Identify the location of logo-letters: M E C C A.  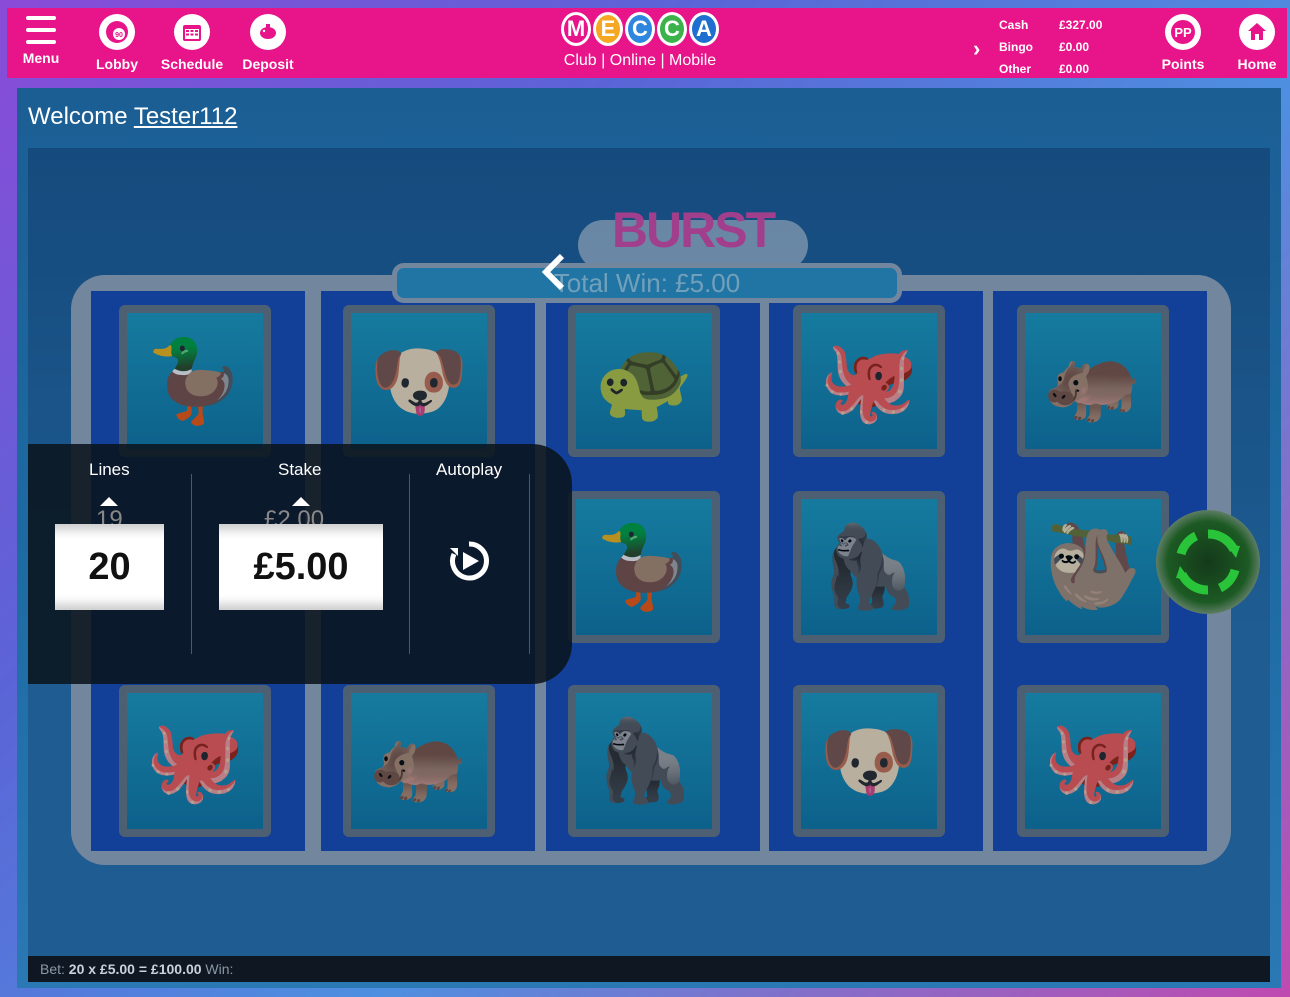
(640, 29).